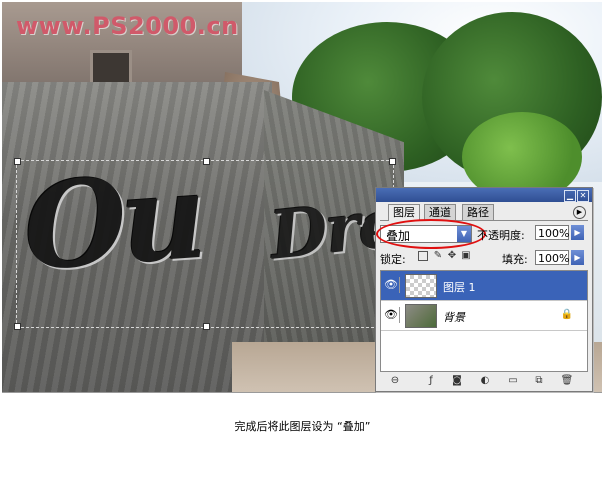 Image resolution: width=605 pixels, height=482 pixels. I want to click on close-icon: ✕, so click(583, 196).